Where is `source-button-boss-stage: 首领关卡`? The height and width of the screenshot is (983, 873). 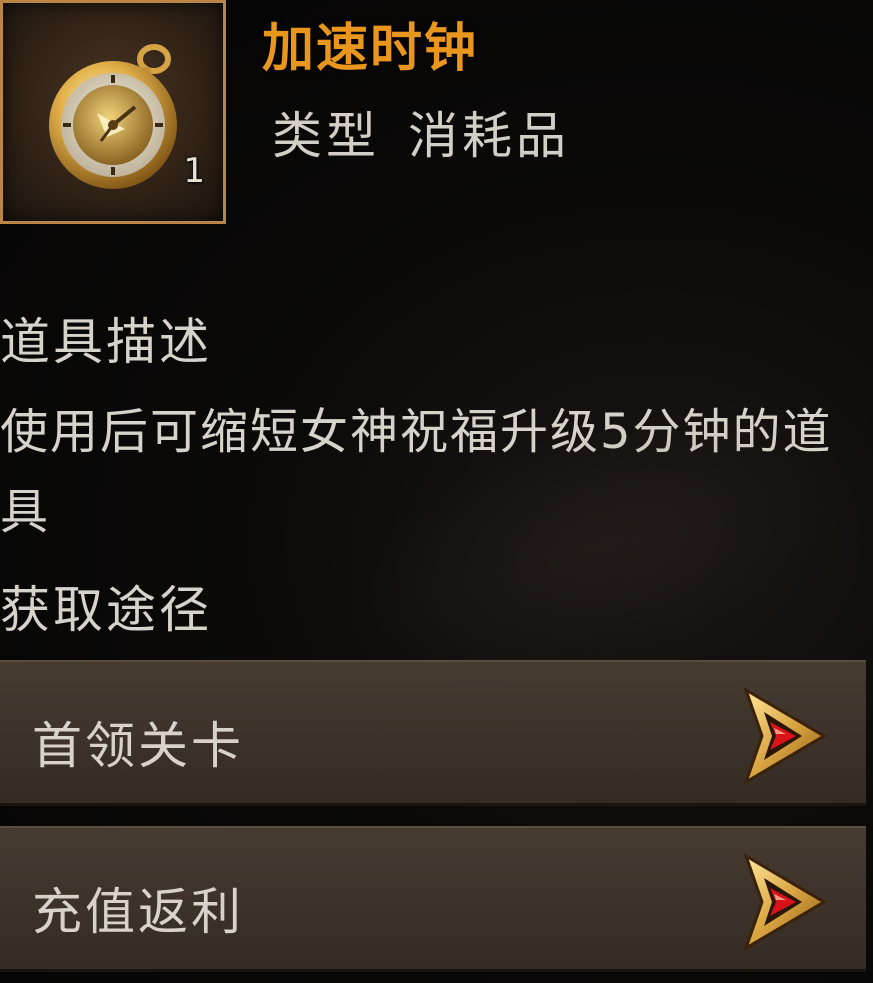
source-button-boss-stage: 首领关卡 is located at coordinates (433, 733).